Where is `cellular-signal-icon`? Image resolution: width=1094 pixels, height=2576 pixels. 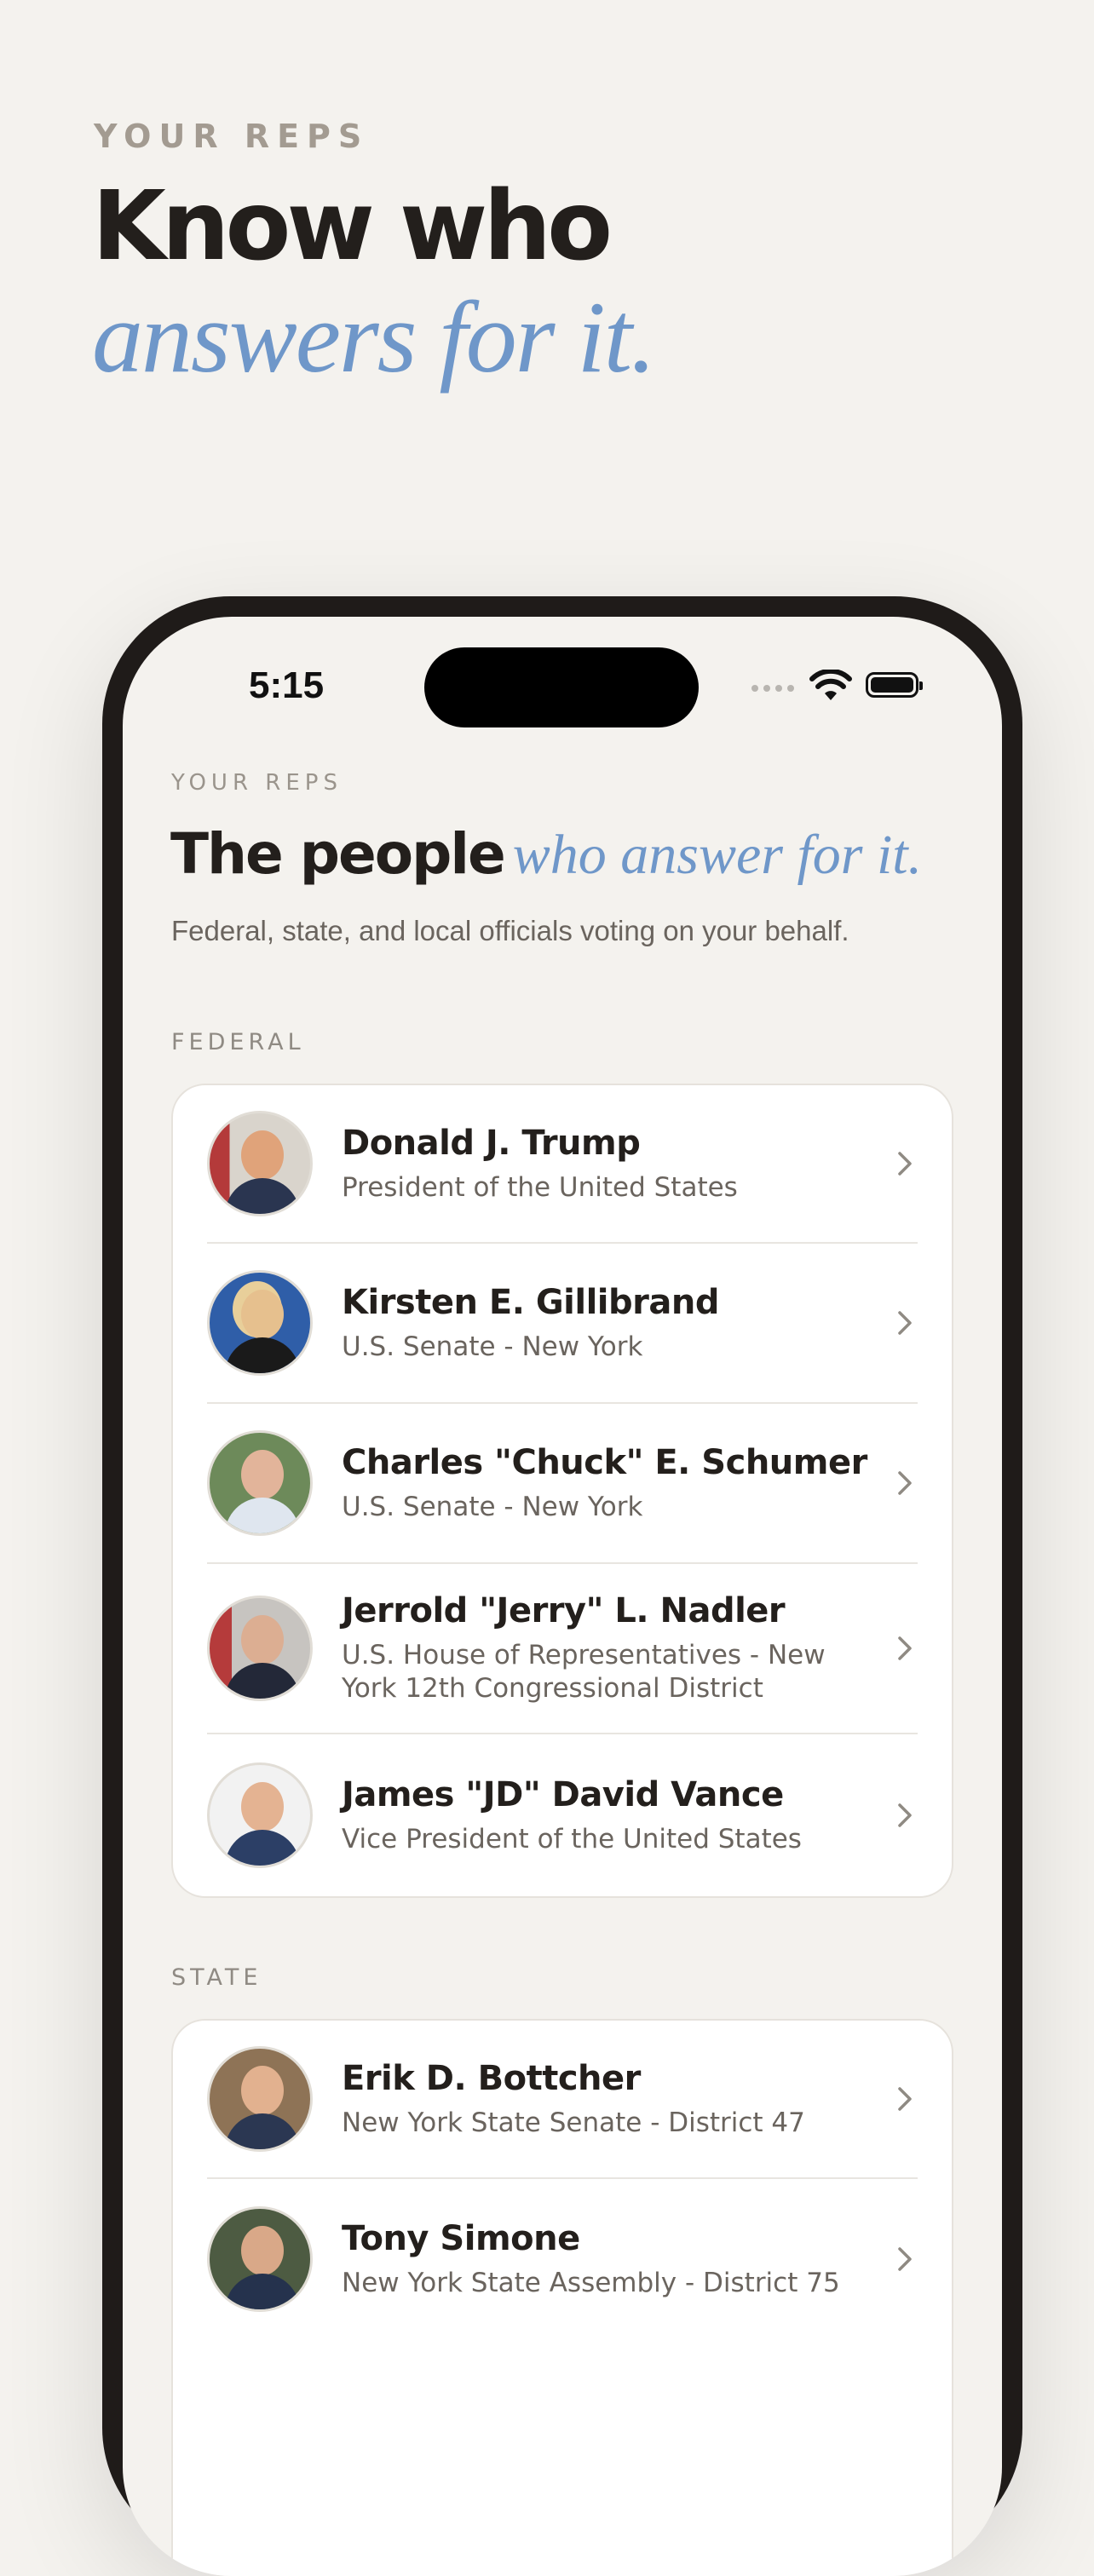 cellular-signal-icon is located at coordinates (772, 689).